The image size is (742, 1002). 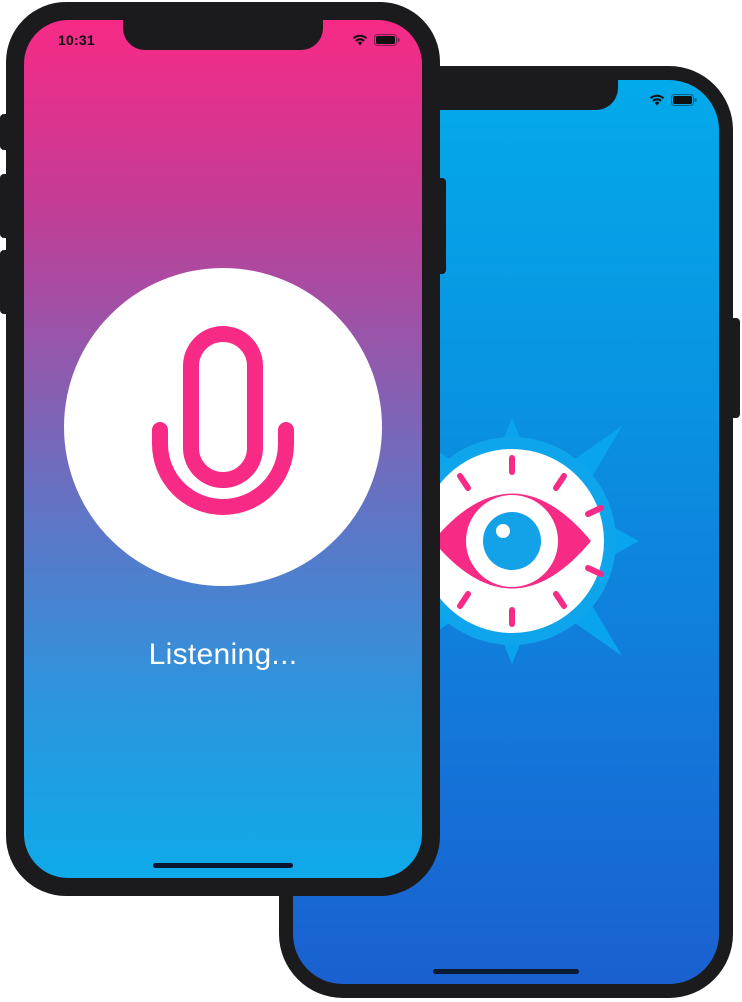 I want to click on volume-up-button, so click(x=4, y=206).